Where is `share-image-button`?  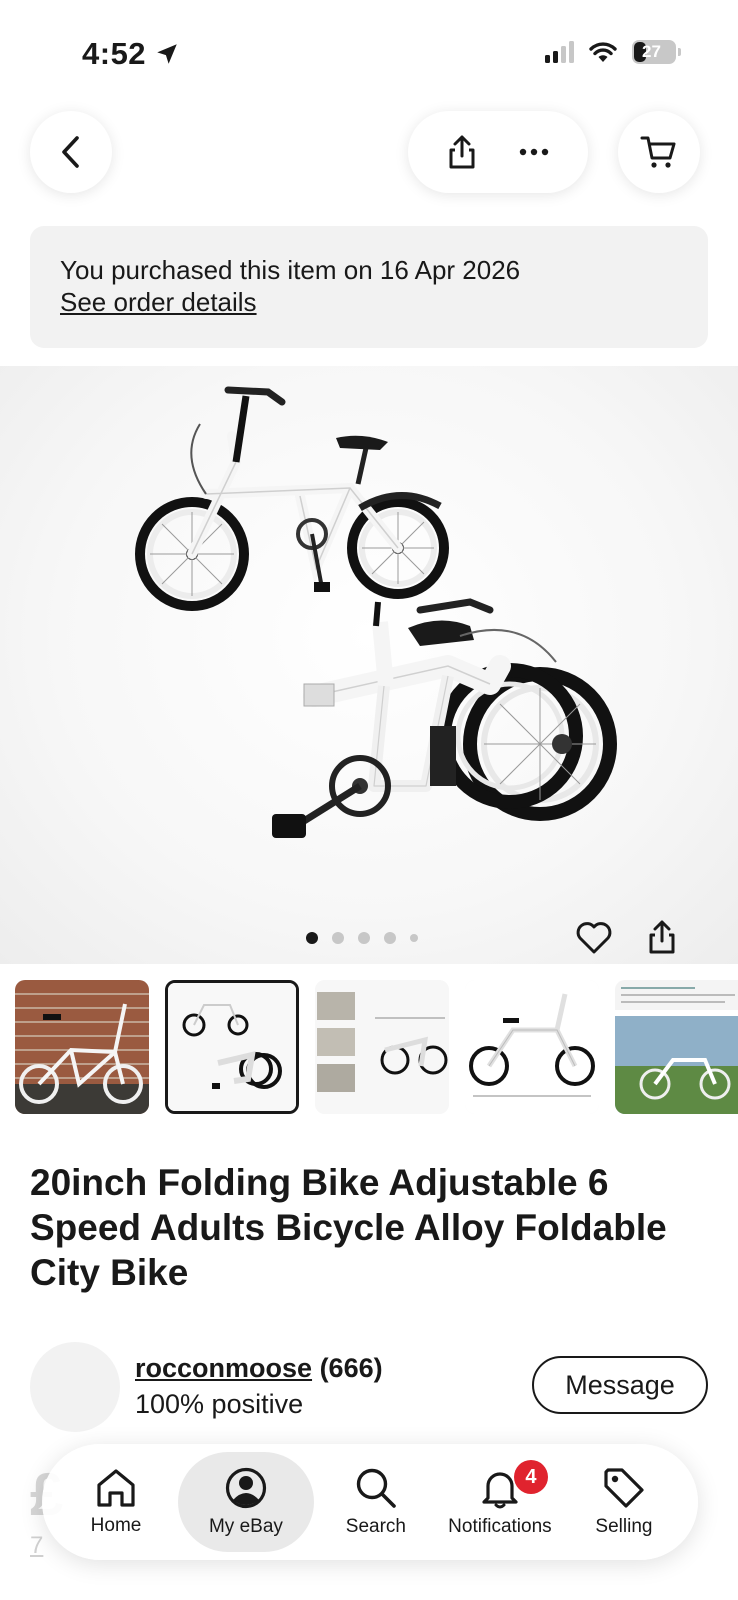 share-image-button is located at coordinates (662, 937).